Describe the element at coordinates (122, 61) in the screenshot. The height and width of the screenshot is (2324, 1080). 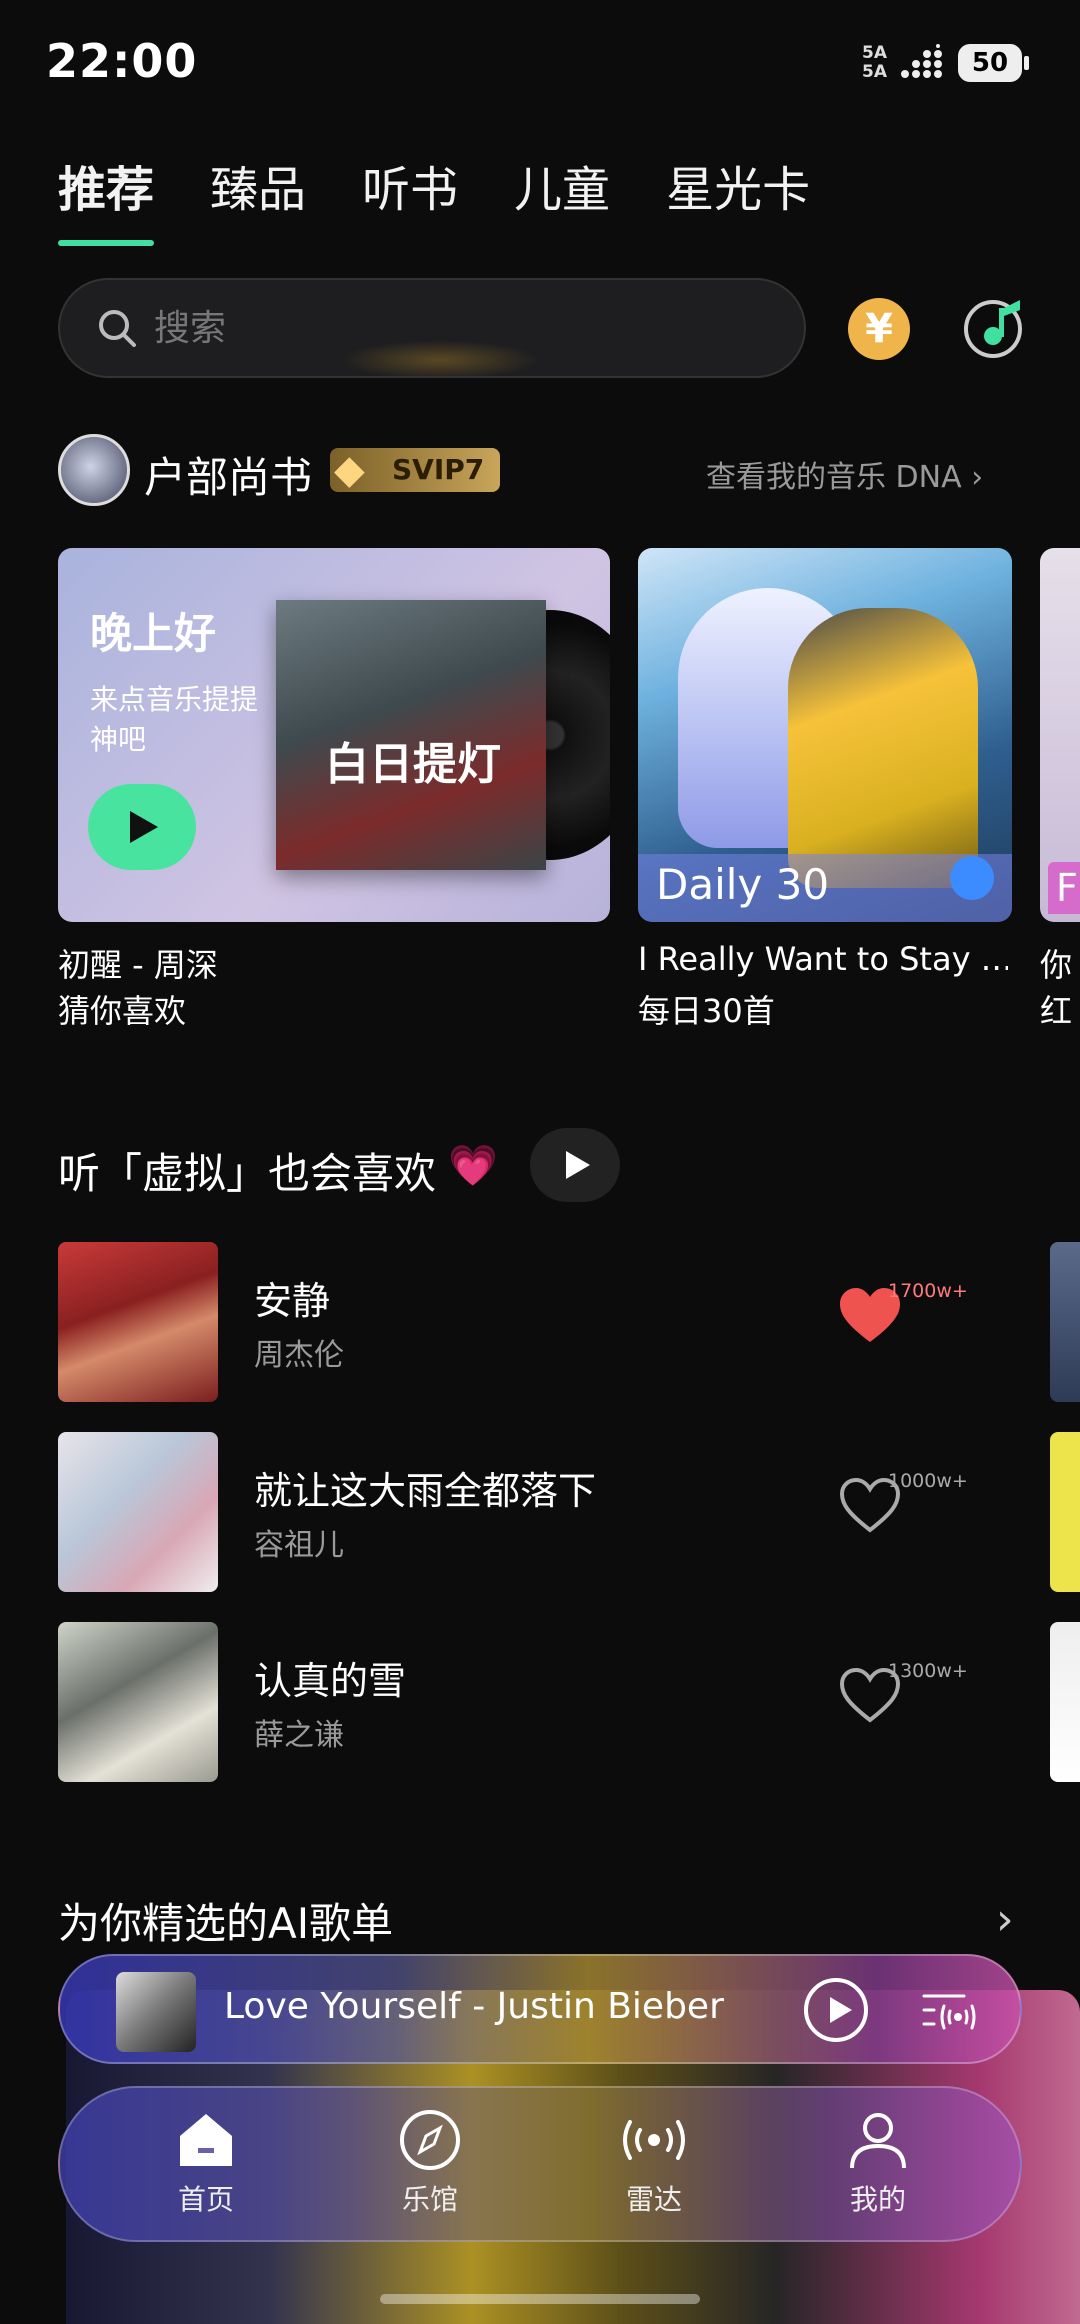
I see `status-time: 22:00` at that location.